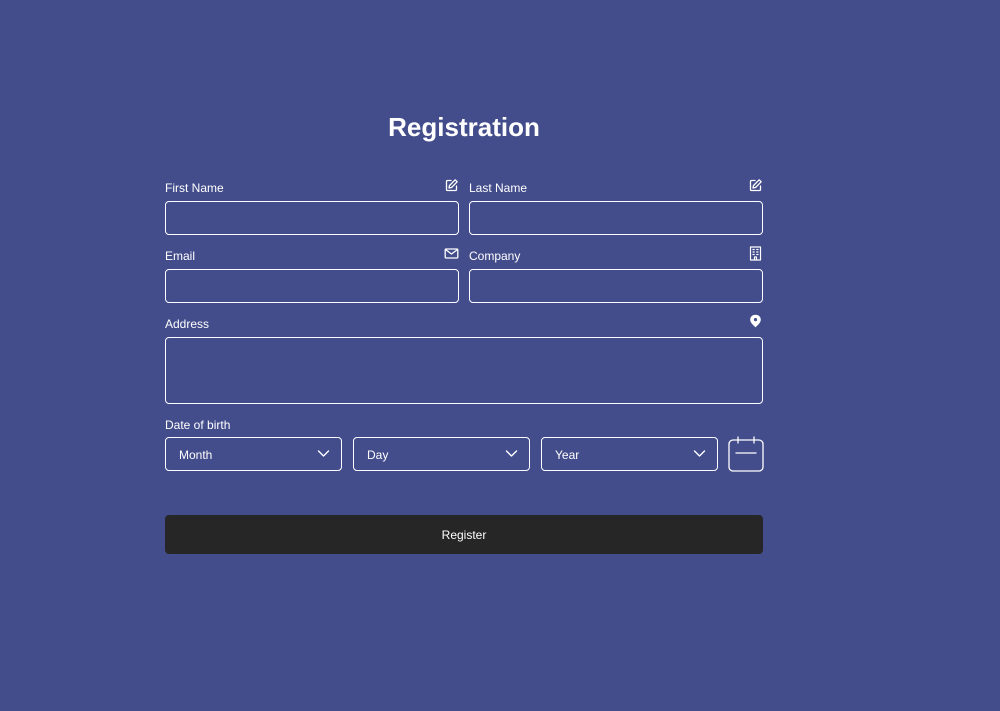 The image size is (1000, 711). I want to click on email-input, so click(312, 286).